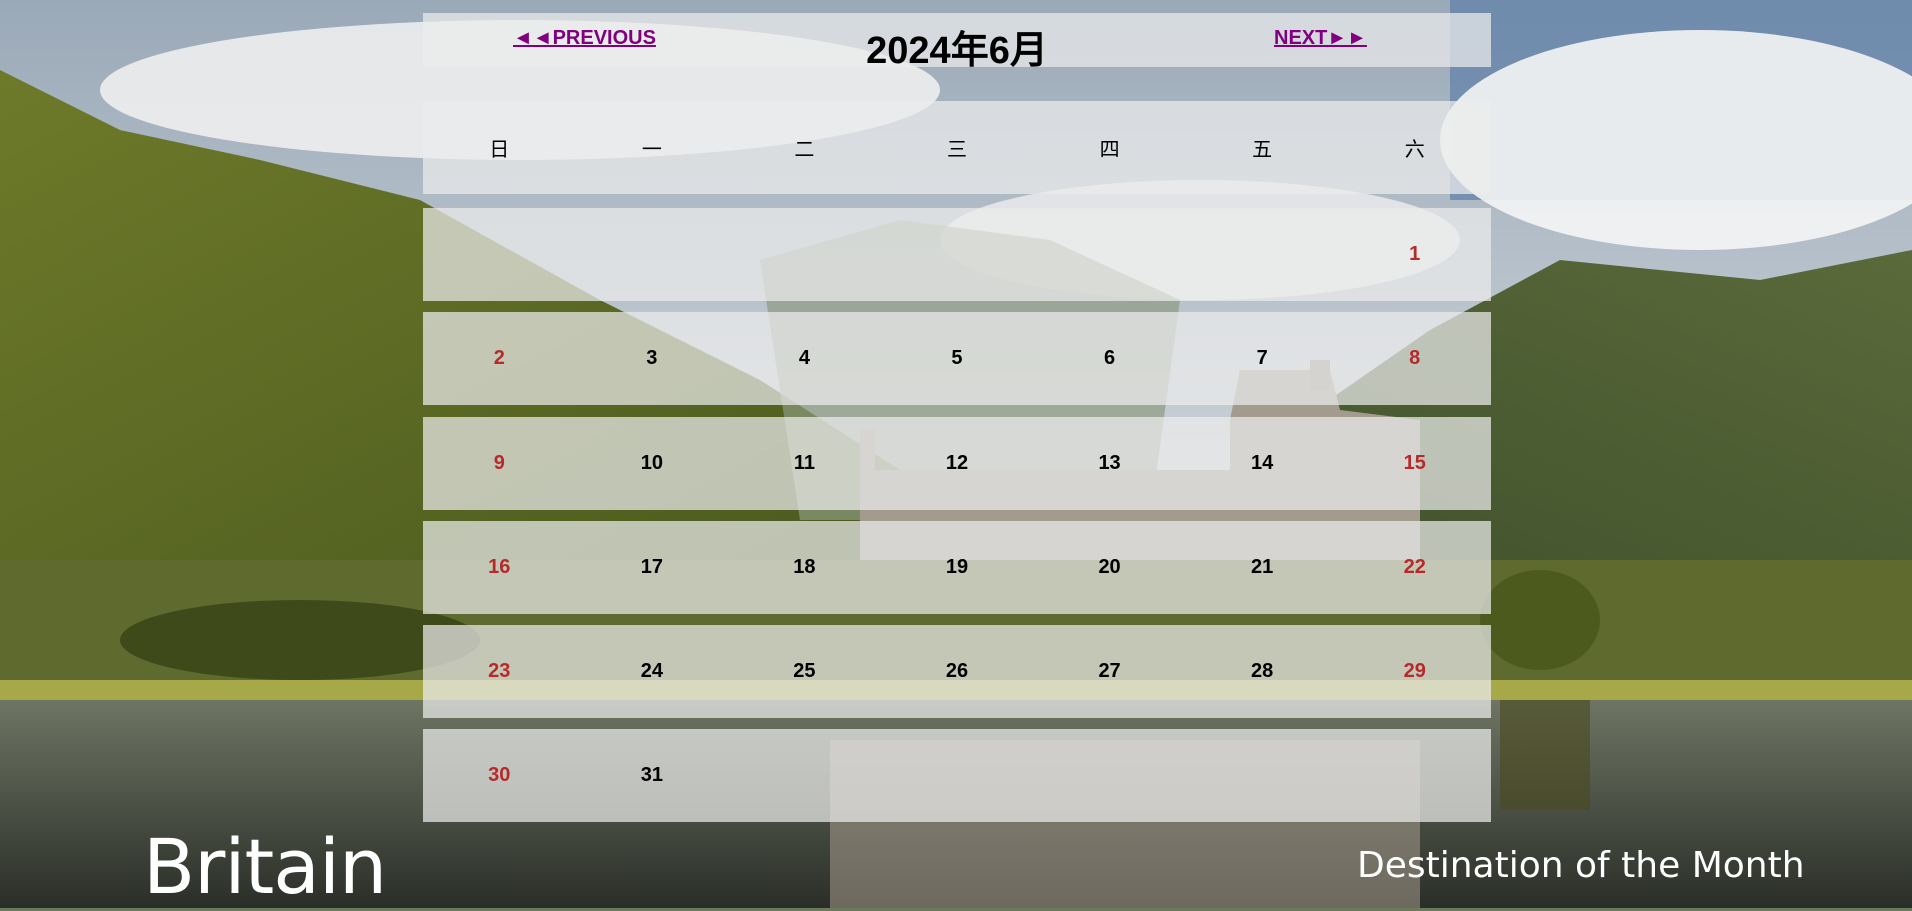 This screenshot has width=1912, height=911. Describe the element at coordinates (1414, 567) in the screenshot. I see `day-cell: 22` at that location.